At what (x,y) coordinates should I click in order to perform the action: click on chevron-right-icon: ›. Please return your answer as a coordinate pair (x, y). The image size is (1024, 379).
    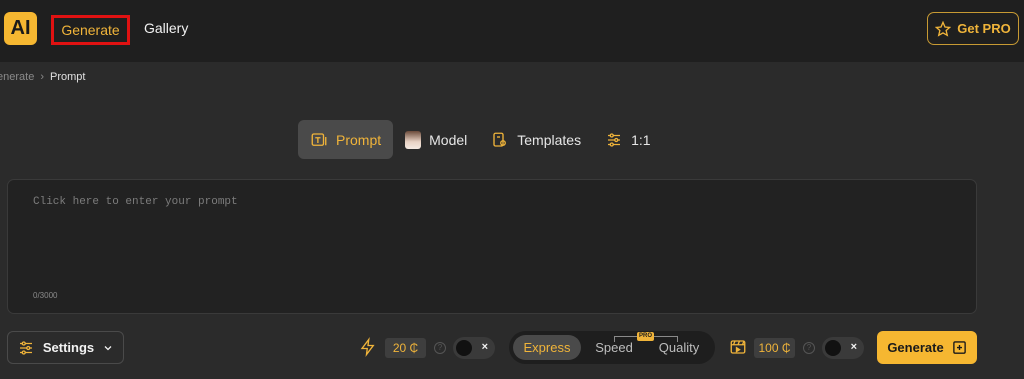
    Looking at the image, I should click on (42, 77).